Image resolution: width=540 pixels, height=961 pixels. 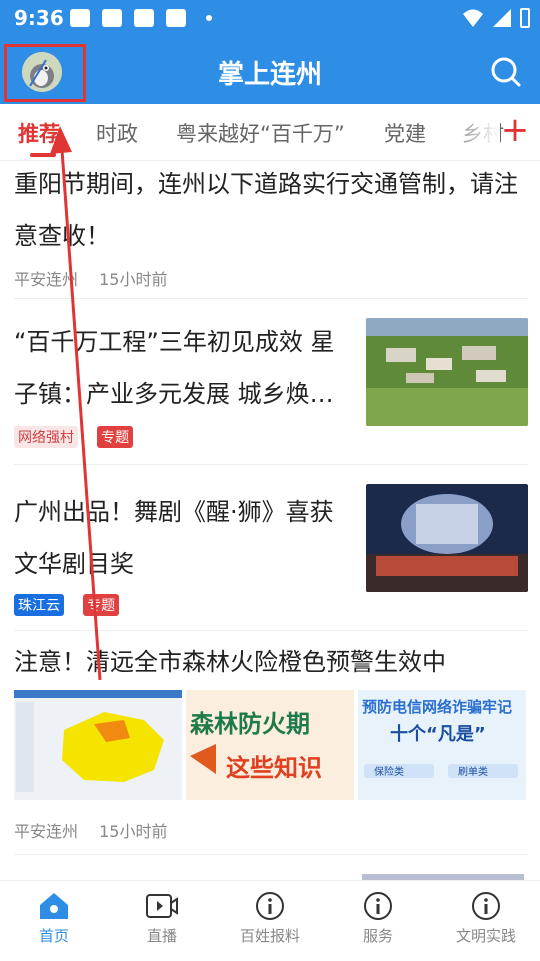 I want to click on nav-label: 文明实践, so click(x=485, y=936).